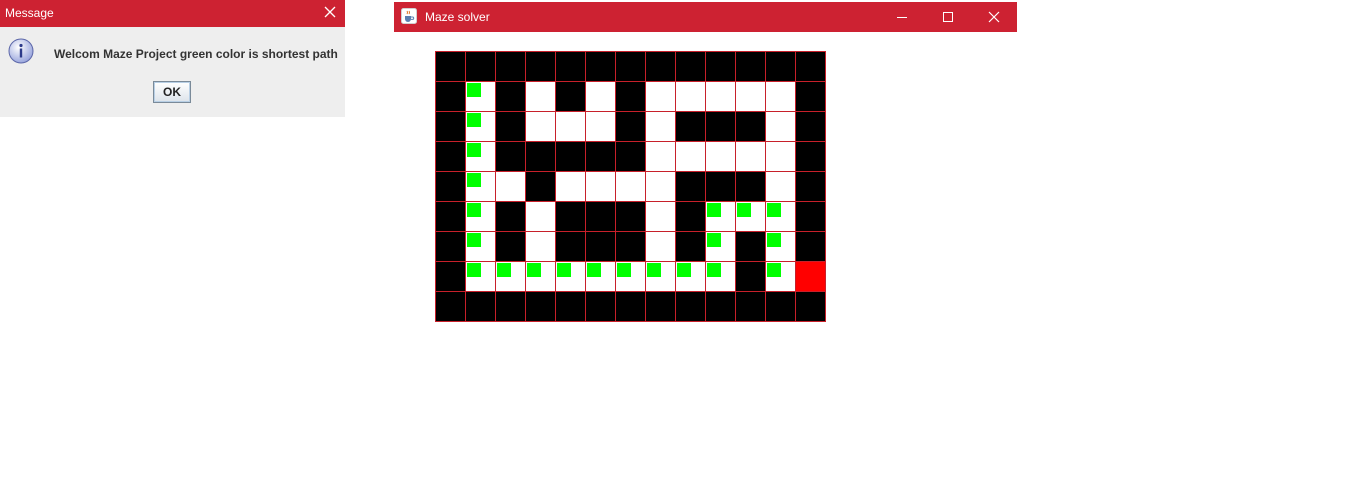  I want to click on dialog-titlebar: Message, so click(172, 13).